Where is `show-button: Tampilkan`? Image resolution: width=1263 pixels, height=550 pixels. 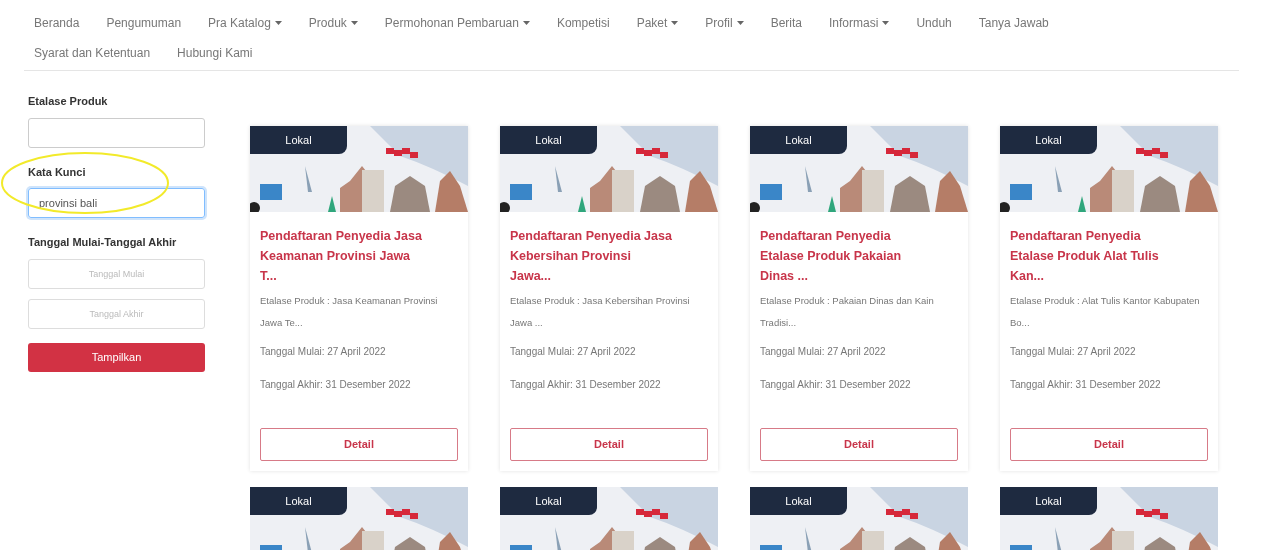 show-button: Tampilkan is located at coordinates (116, 357).